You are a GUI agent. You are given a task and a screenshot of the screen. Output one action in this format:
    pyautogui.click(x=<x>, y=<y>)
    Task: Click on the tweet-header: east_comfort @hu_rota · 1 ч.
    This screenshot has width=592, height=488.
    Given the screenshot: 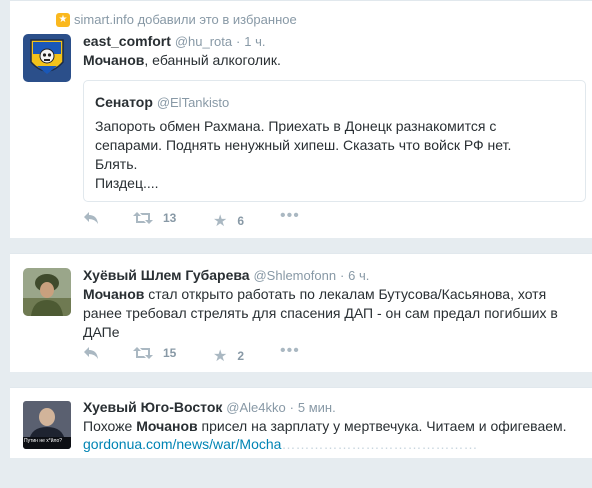 What is the action you would take?
    pyautogui.click(x=174, y=41)
    